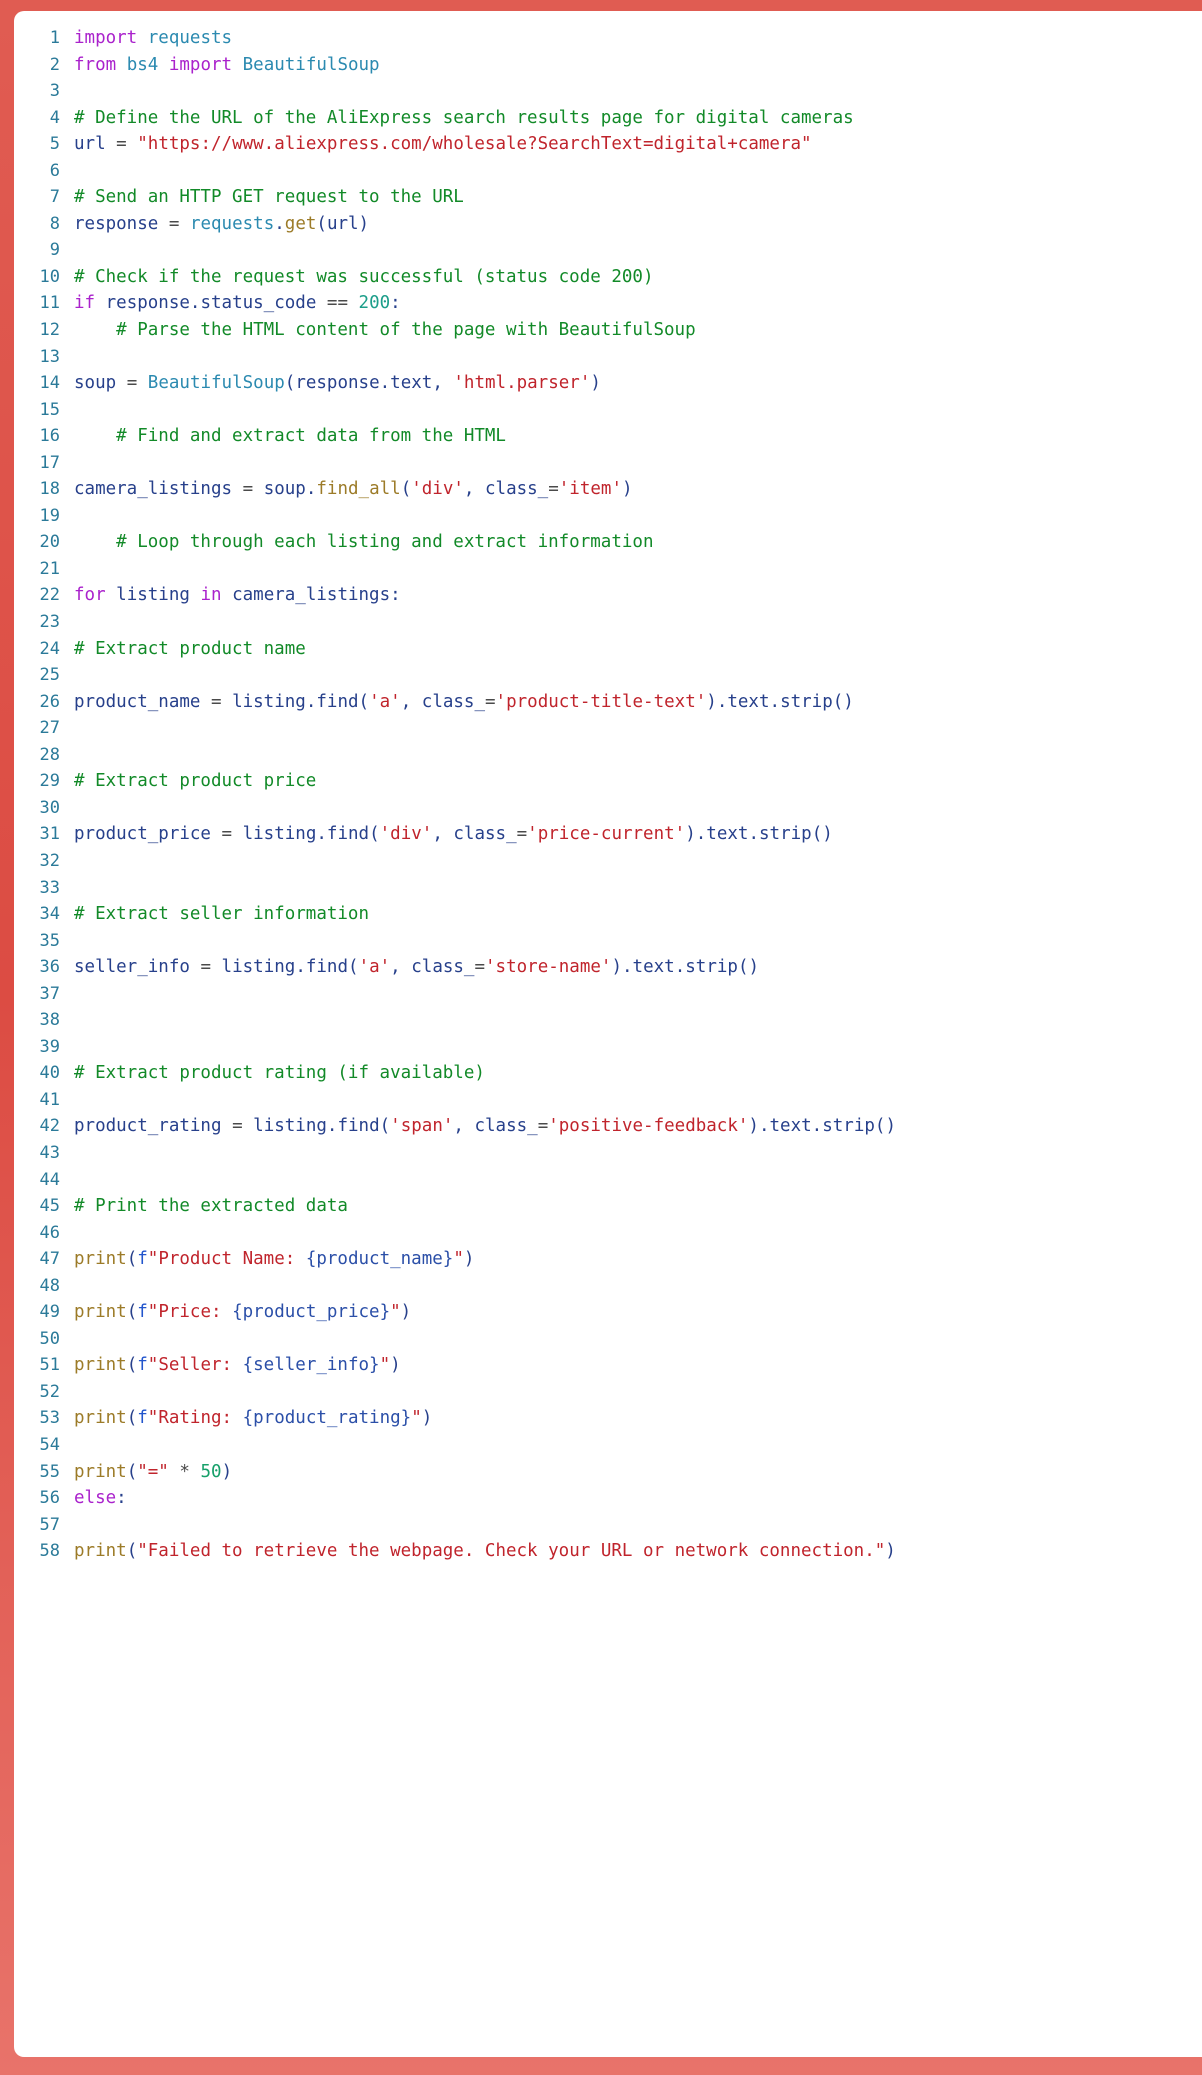  What do you see at coordinates (153, 1471) in the screenshot?
I see `token-string: "="` at bounding box center [153, 1471].